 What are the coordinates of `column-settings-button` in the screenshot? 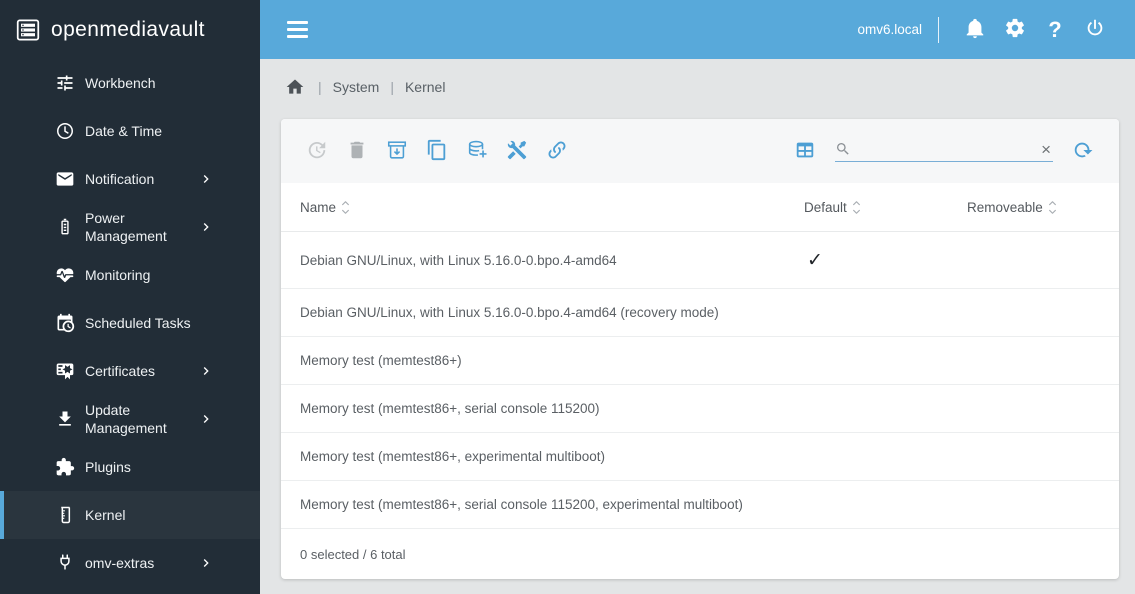 It's located at (805, 151).